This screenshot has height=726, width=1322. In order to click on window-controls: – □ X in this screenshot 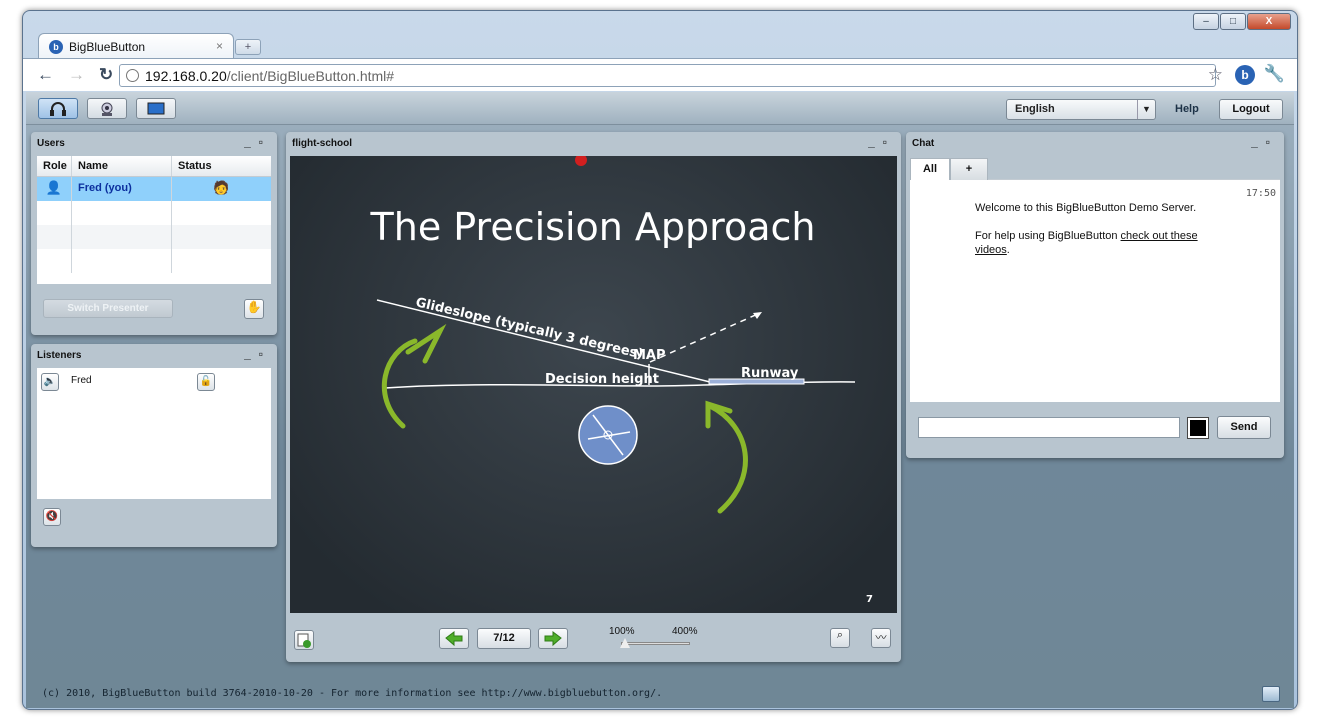, I will do `click(1242, 21)`.